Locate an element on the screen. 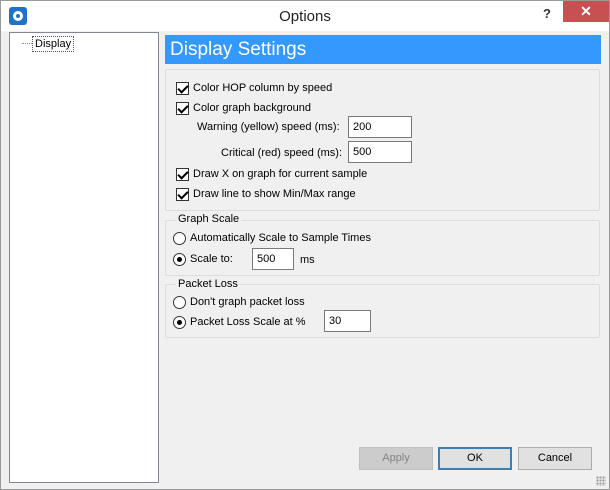 This screenshot has height=490, width=610. loss-scale-radio: Packet Loss Scale at % is located at coordinates (239, 322).